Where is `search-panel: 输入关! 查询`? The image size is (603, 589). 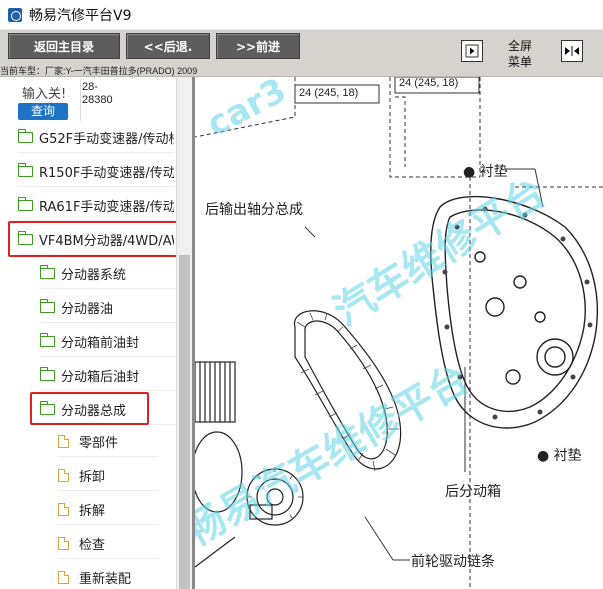 search-panel: 输入关! 查询 is located at coordinates (88, 100).